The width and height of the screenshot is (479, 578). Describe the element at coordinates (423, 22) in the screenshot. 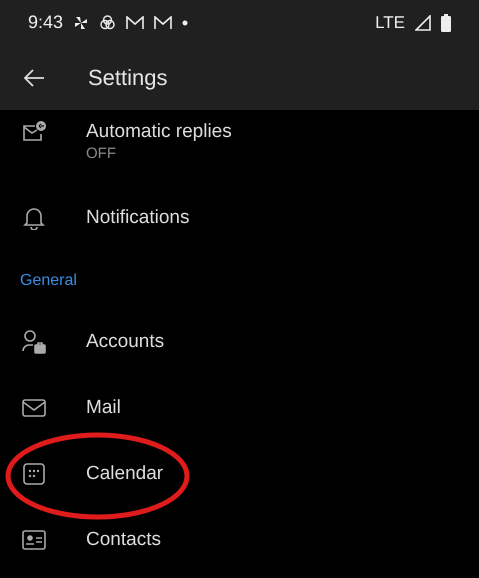

I see `signal-icon` at that location.